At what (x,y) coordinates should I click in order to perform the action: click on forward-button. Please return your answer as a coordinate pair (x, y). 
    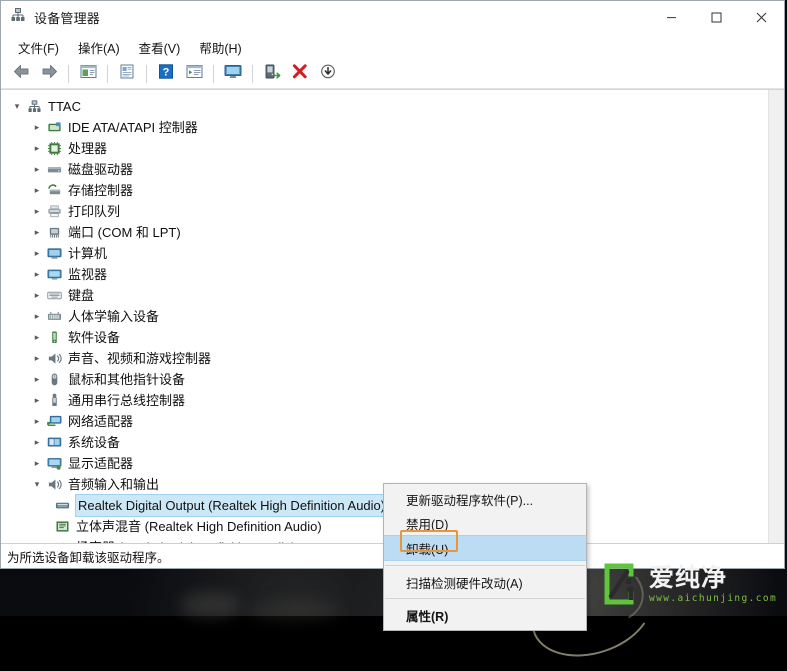
    Looking at the image, I should click on (49, 74).